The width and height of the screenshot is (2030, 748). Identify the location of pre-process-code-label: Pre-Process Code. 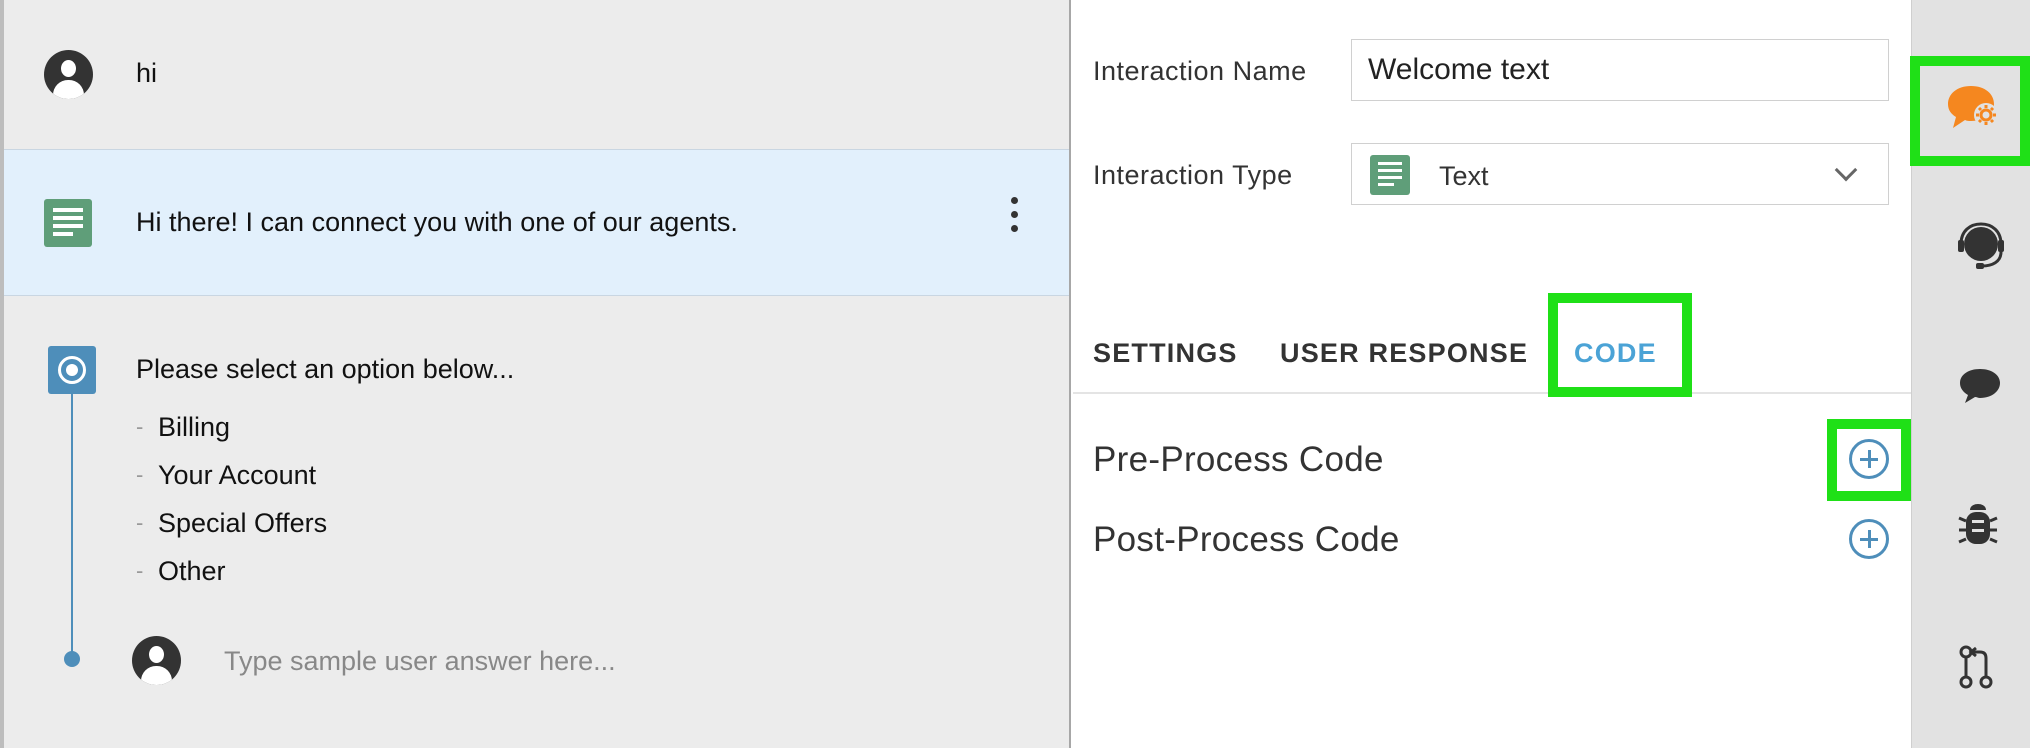
(1238, 459).